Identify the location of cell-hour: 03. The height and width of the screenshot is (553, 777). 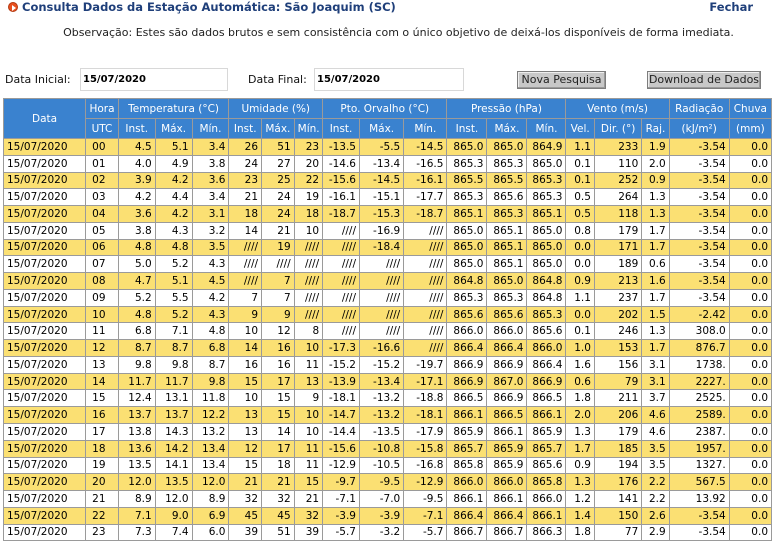
(102, 197).